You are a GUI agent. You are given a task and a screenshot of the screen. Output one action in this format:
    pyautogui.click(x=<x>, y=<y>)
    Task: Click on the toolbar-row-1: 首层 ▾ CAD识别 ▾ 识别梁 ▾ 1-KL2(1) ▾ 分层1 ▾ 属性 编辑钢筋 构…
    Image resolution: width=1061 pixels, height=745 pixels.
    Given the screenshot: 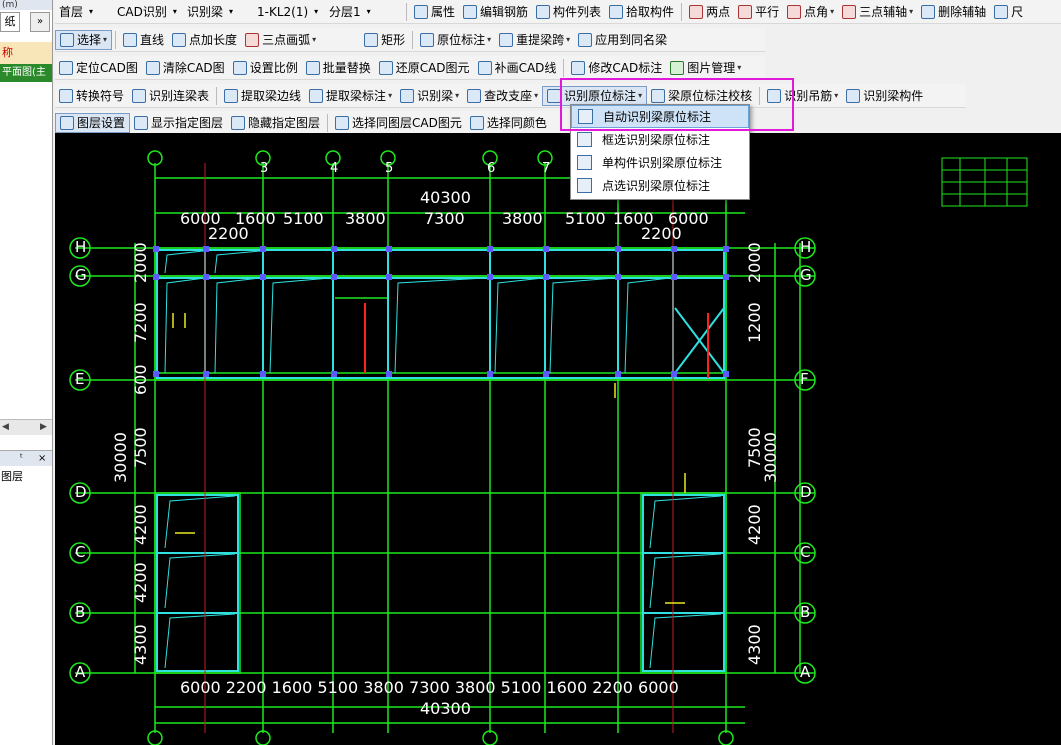 What is the action you would take?
    pyautogui.click(x=558, y=12)
    